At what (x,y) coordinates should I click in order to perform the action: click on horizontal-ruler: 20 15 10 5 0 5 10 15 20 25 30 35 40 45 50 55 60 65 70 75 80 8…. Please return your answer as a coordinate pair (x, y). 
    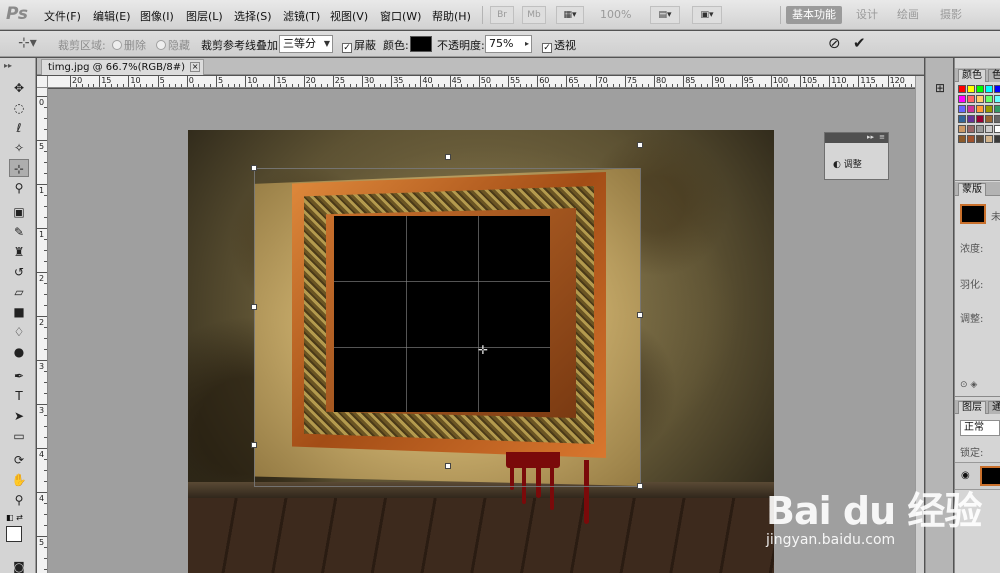
    Looking at the image, I should click on (481, 82).